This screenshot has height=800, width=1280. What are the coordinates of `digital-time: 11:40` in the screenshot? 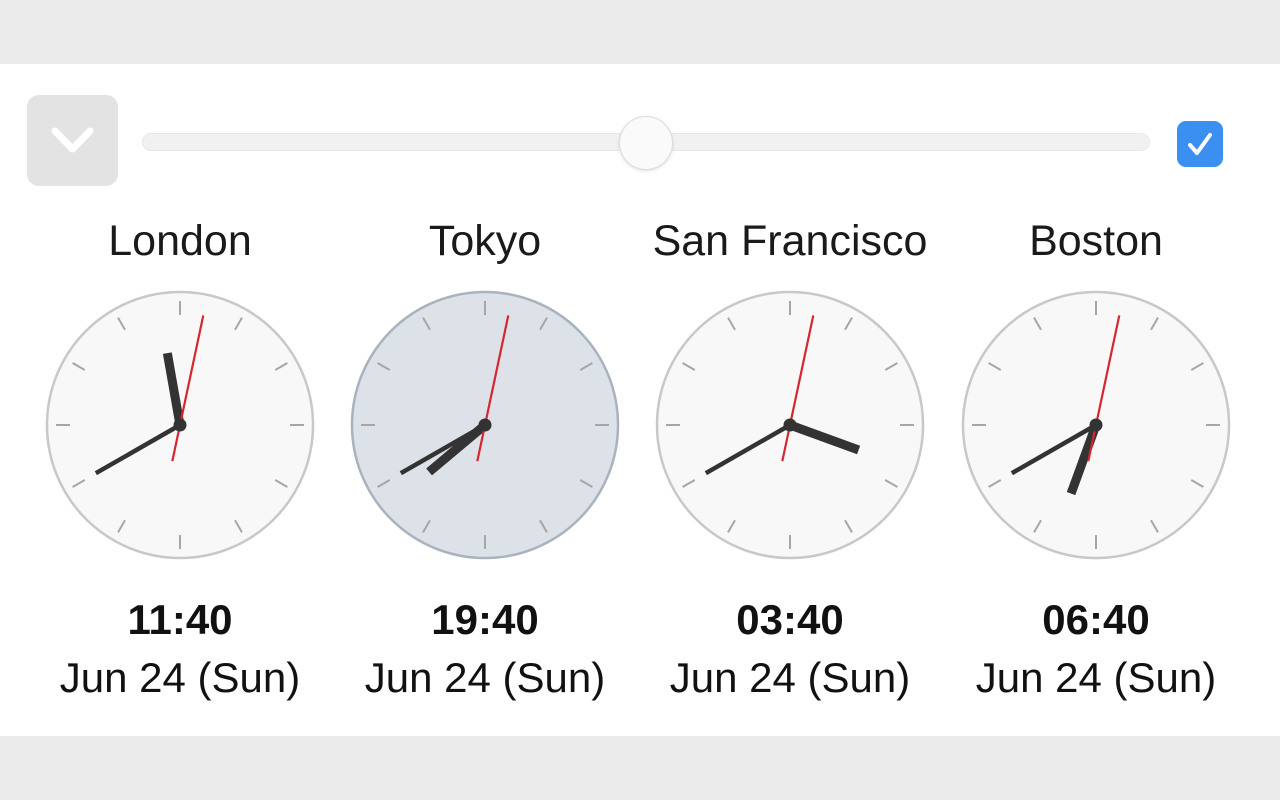 It's located at (180, 619).